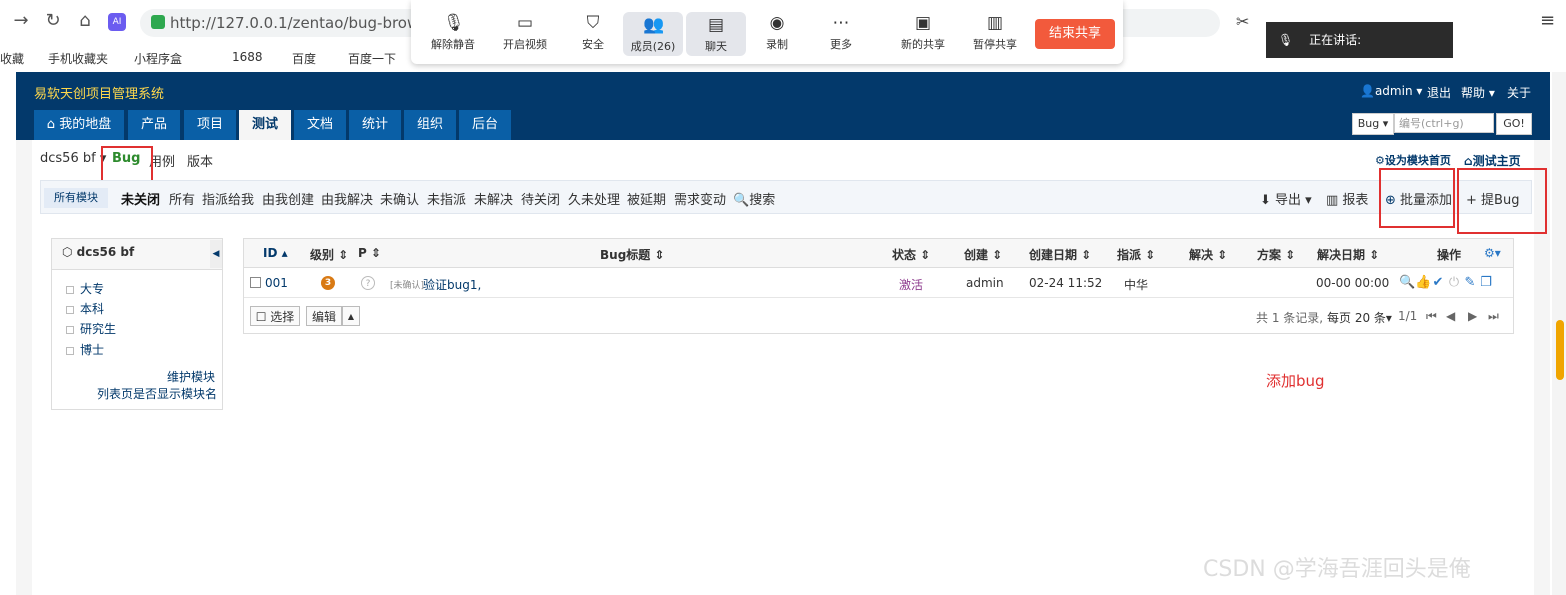 The image size is (1566, 595). What do you see at coordinates (430, 125) in the screenshot?
I see `nav-org: 组织` at bounding box center [430, 125].